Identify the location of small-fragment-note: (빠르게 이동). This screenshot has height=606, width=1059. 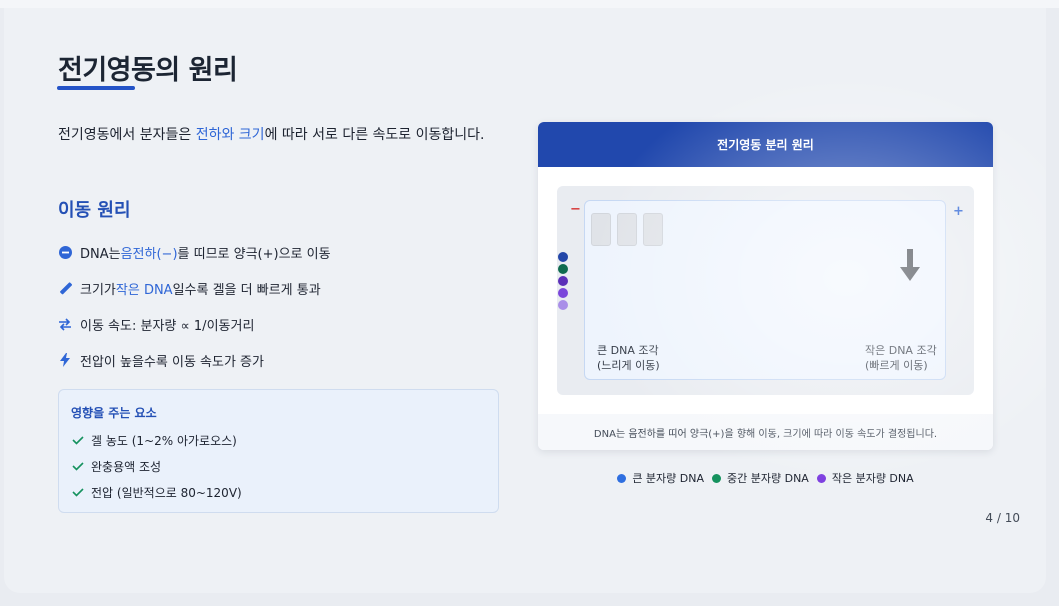
(896, 365).